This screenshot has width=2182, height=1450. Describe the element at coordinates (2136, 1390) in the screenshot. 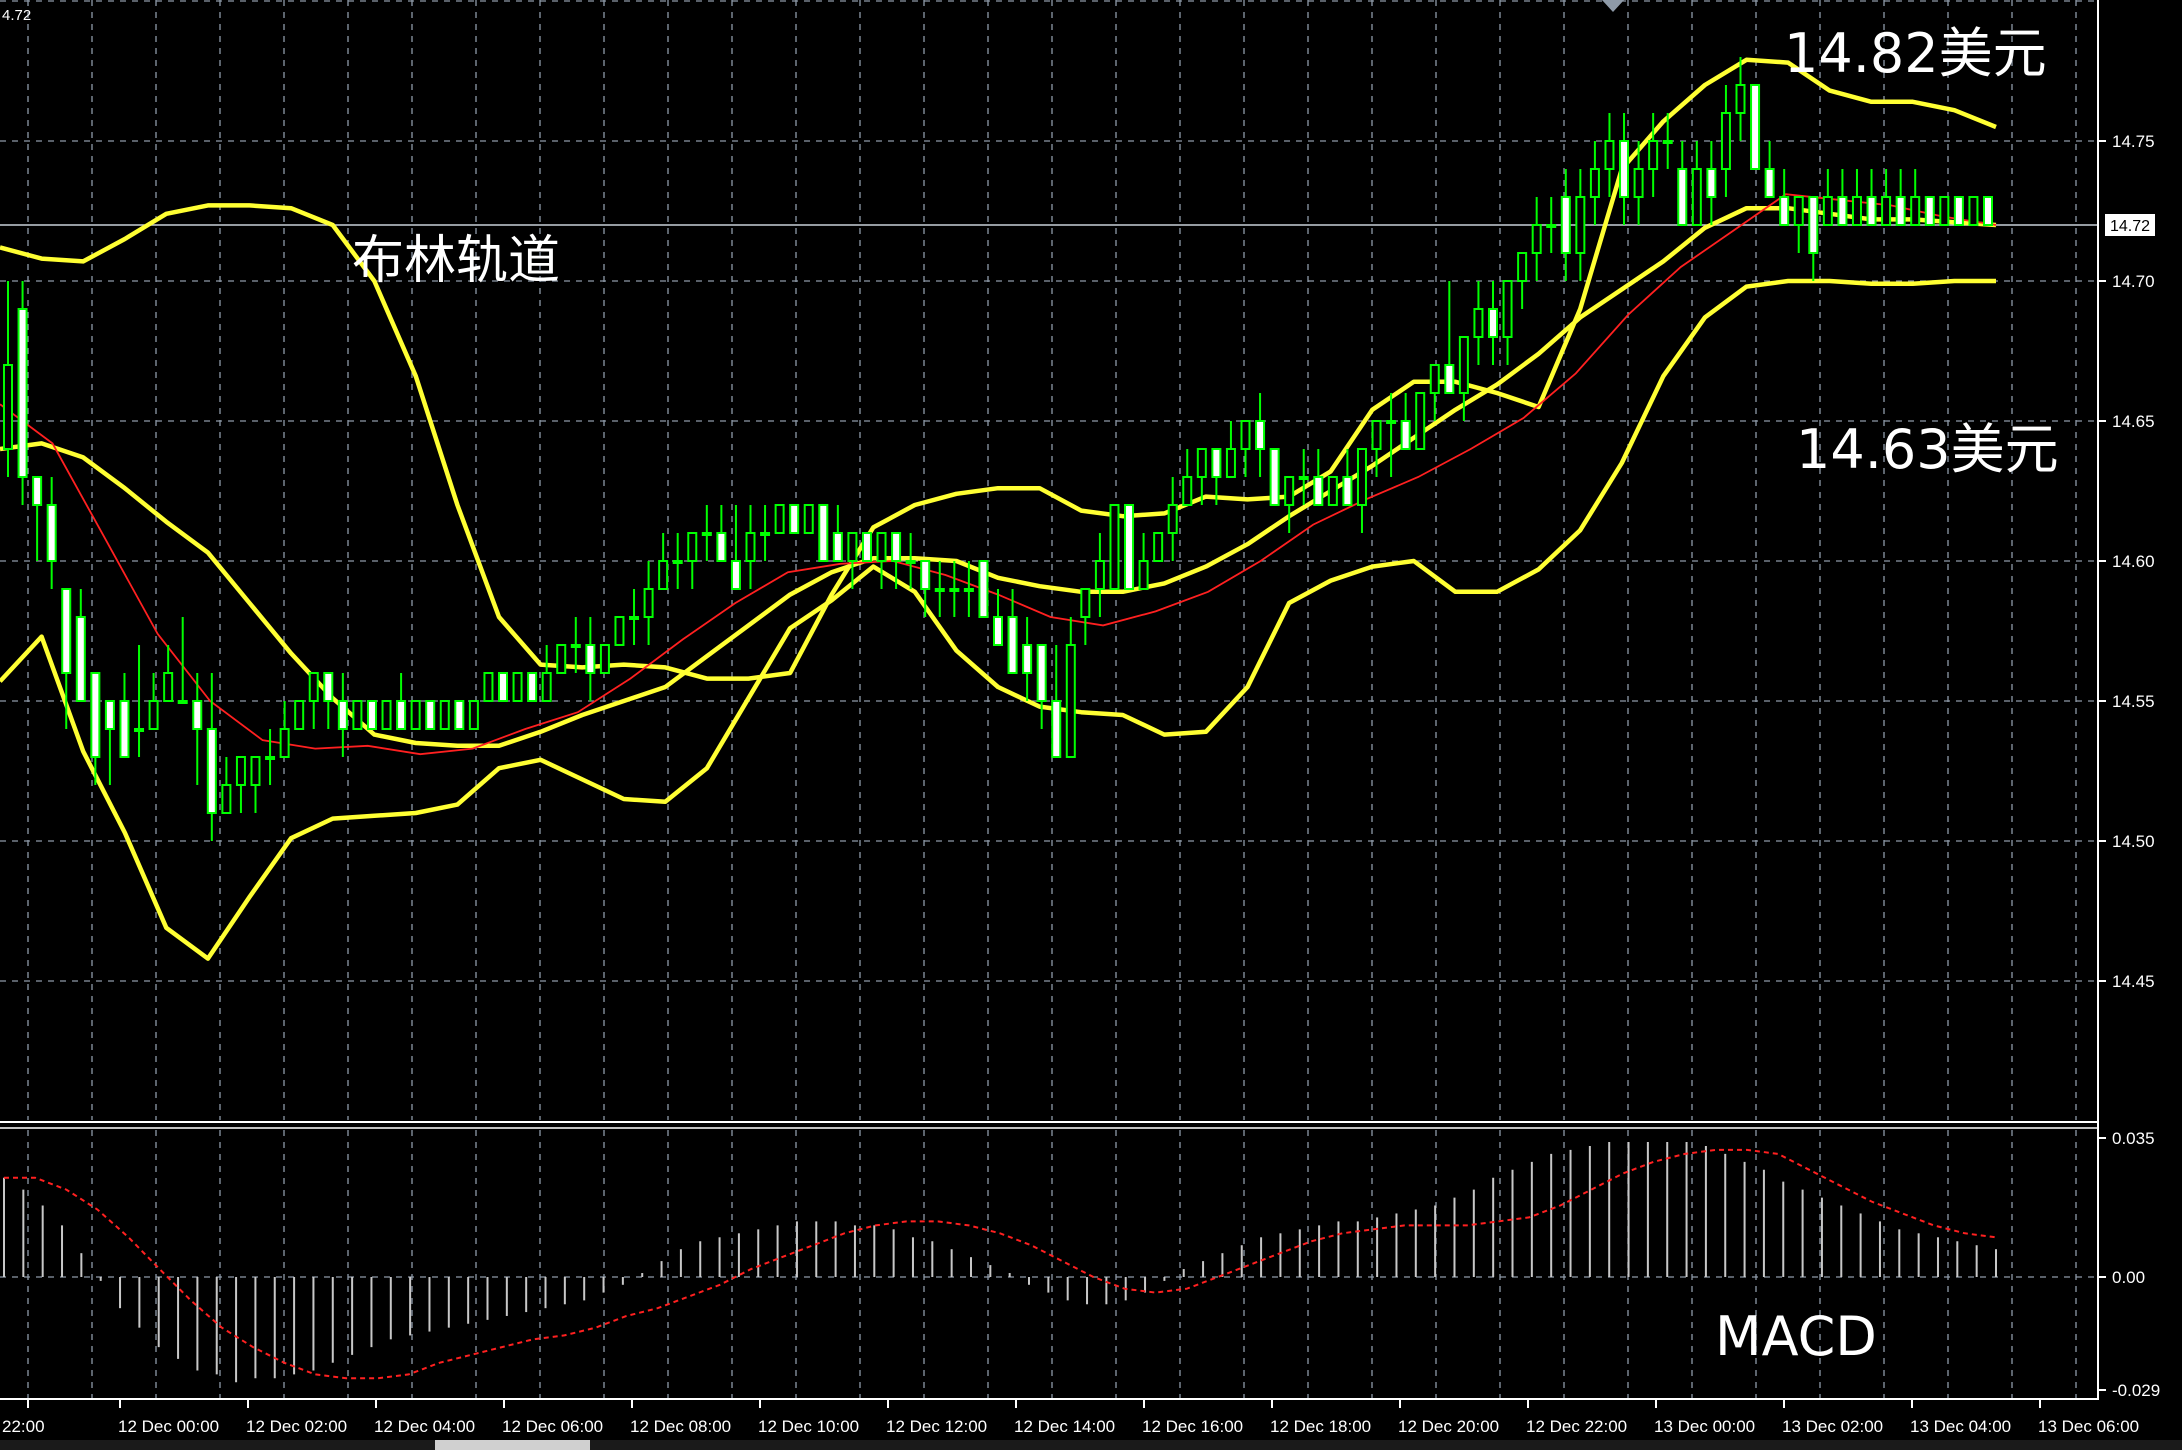

I see `macd-tick-label: -0.029` at that location.